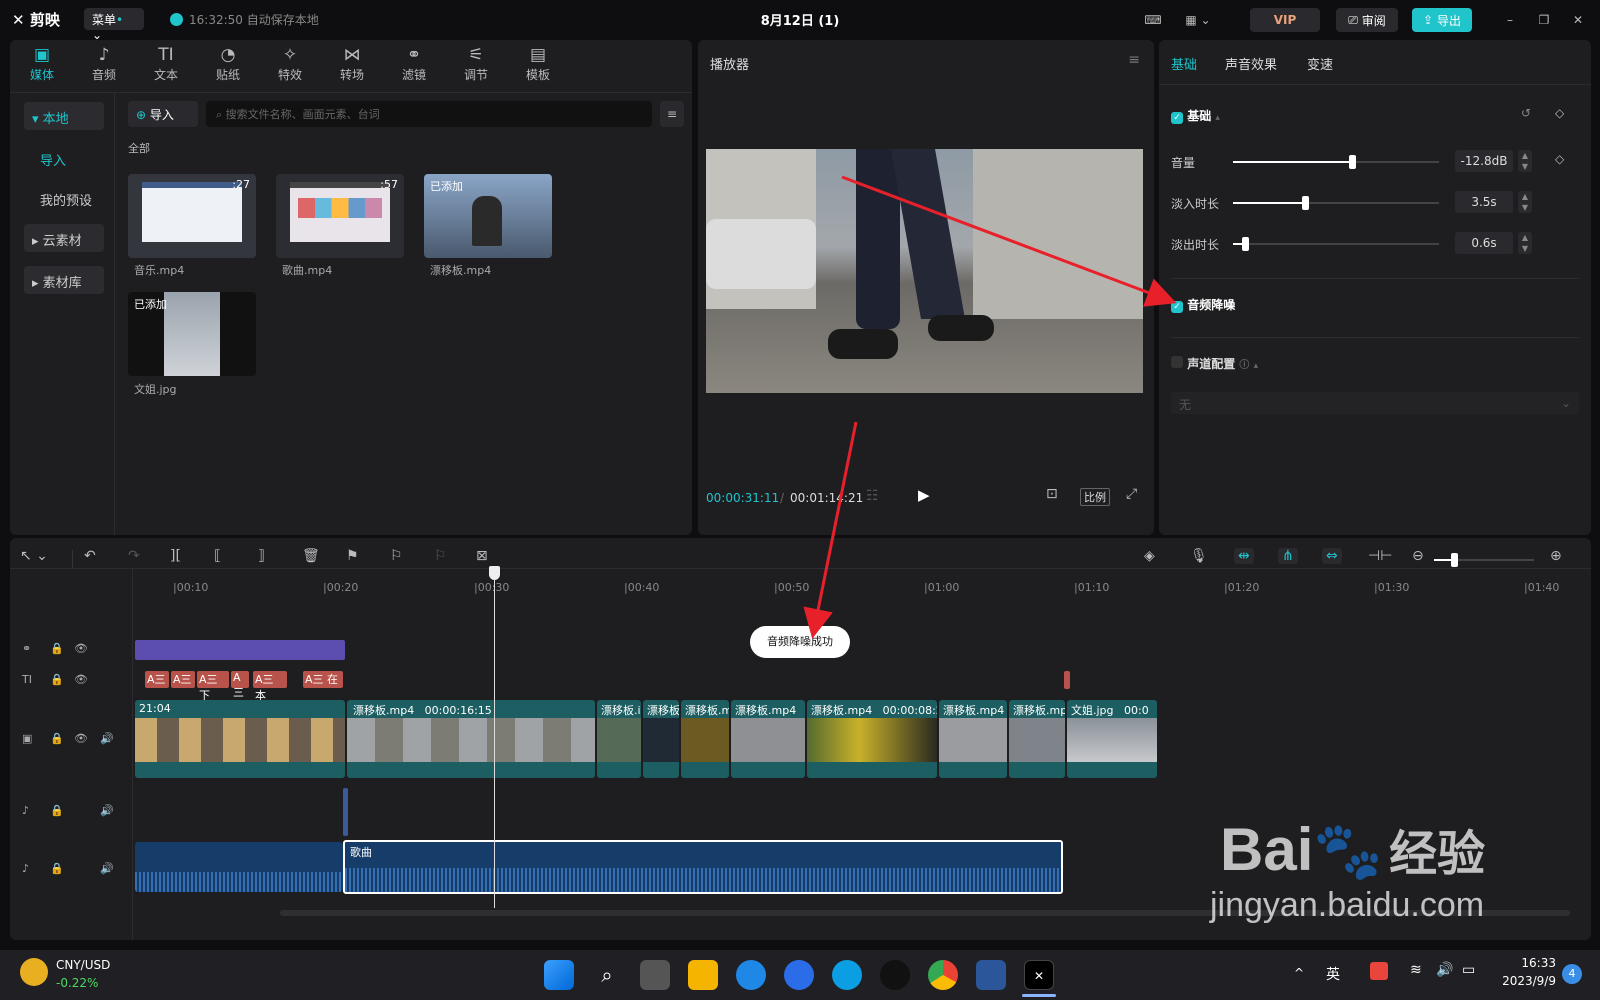  I want to click on arrow-to-denoise, so click(1009, 241).